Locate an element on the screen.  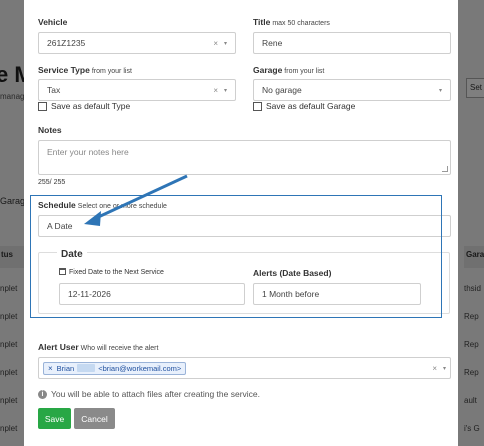
title-label: Title max 50 characters is located at coordinates (291, 22).